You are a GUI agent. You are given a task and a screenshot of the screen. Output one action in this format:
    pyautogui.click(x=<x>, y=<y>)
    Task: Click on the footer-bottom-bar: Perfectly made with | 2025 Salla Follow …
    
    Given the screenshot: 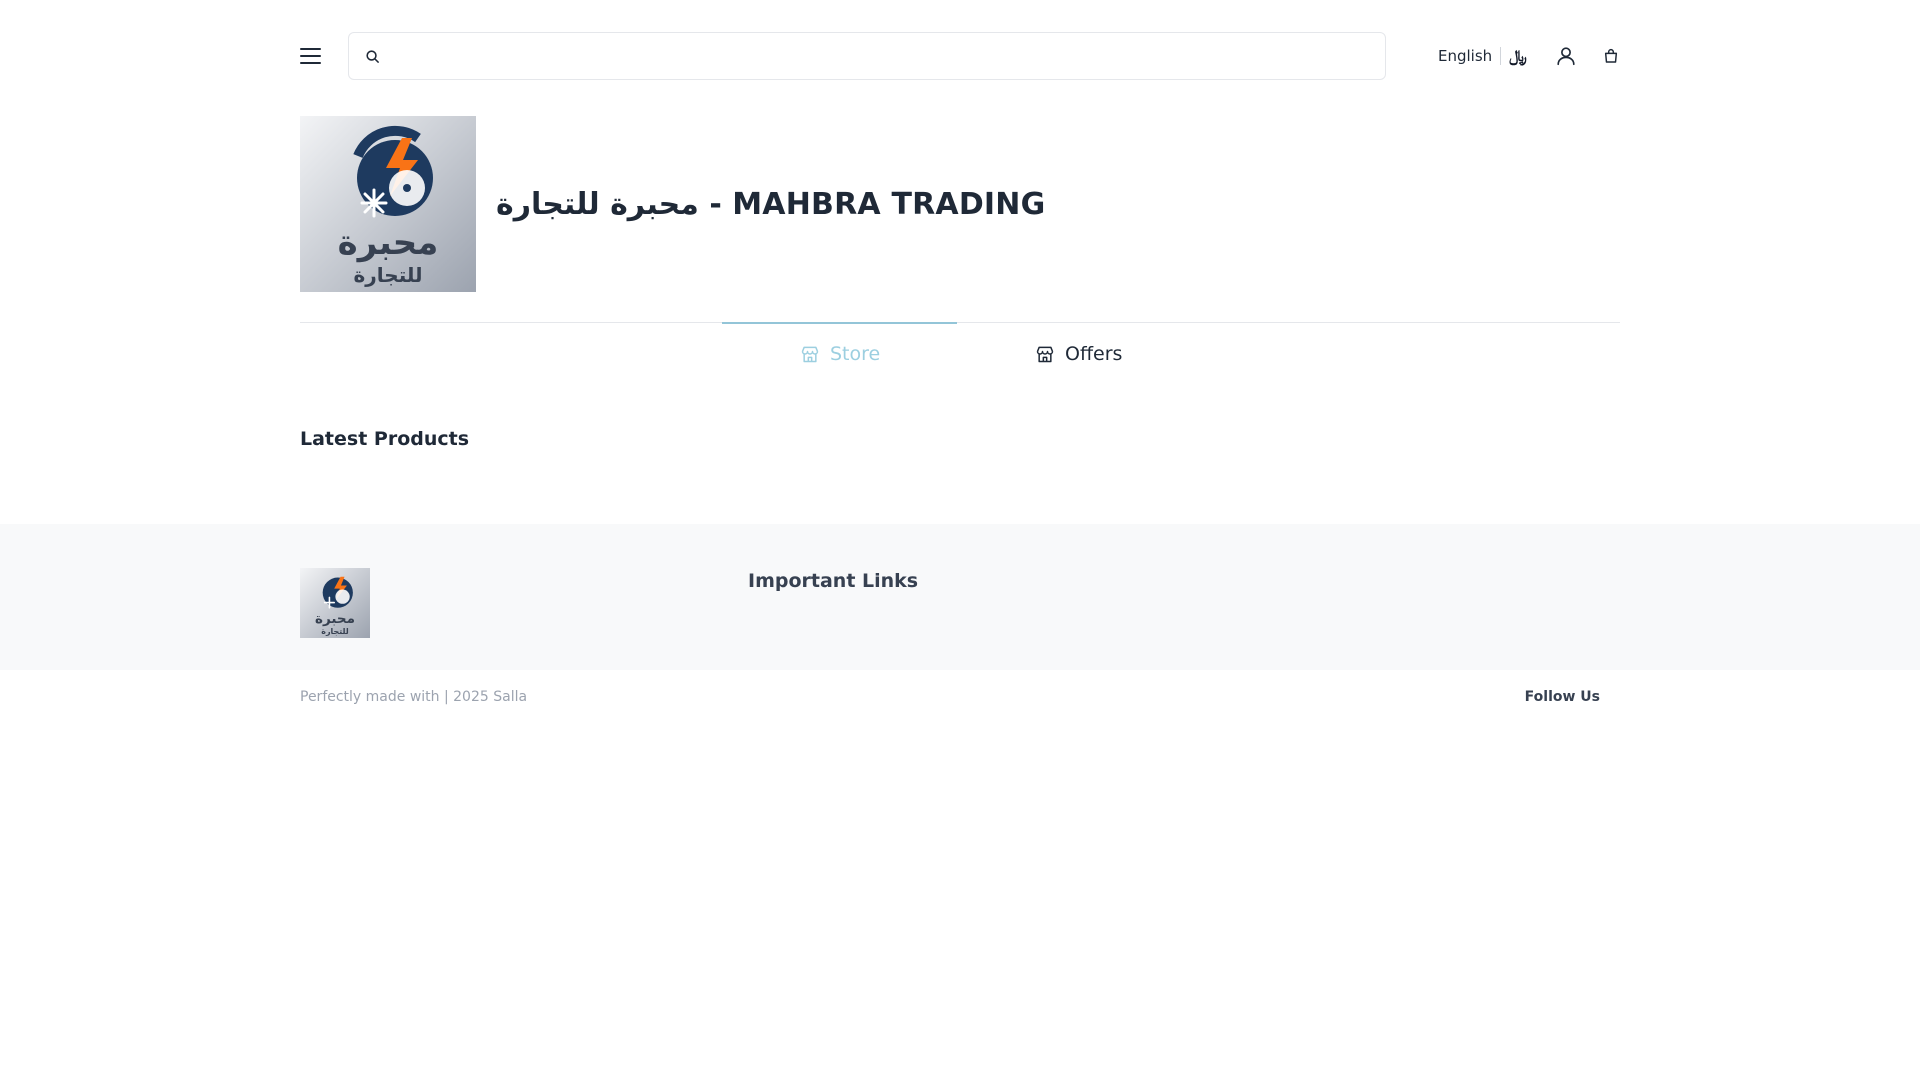 What is the action you would take?
    pyautogui.click(x=960, y=697)
    